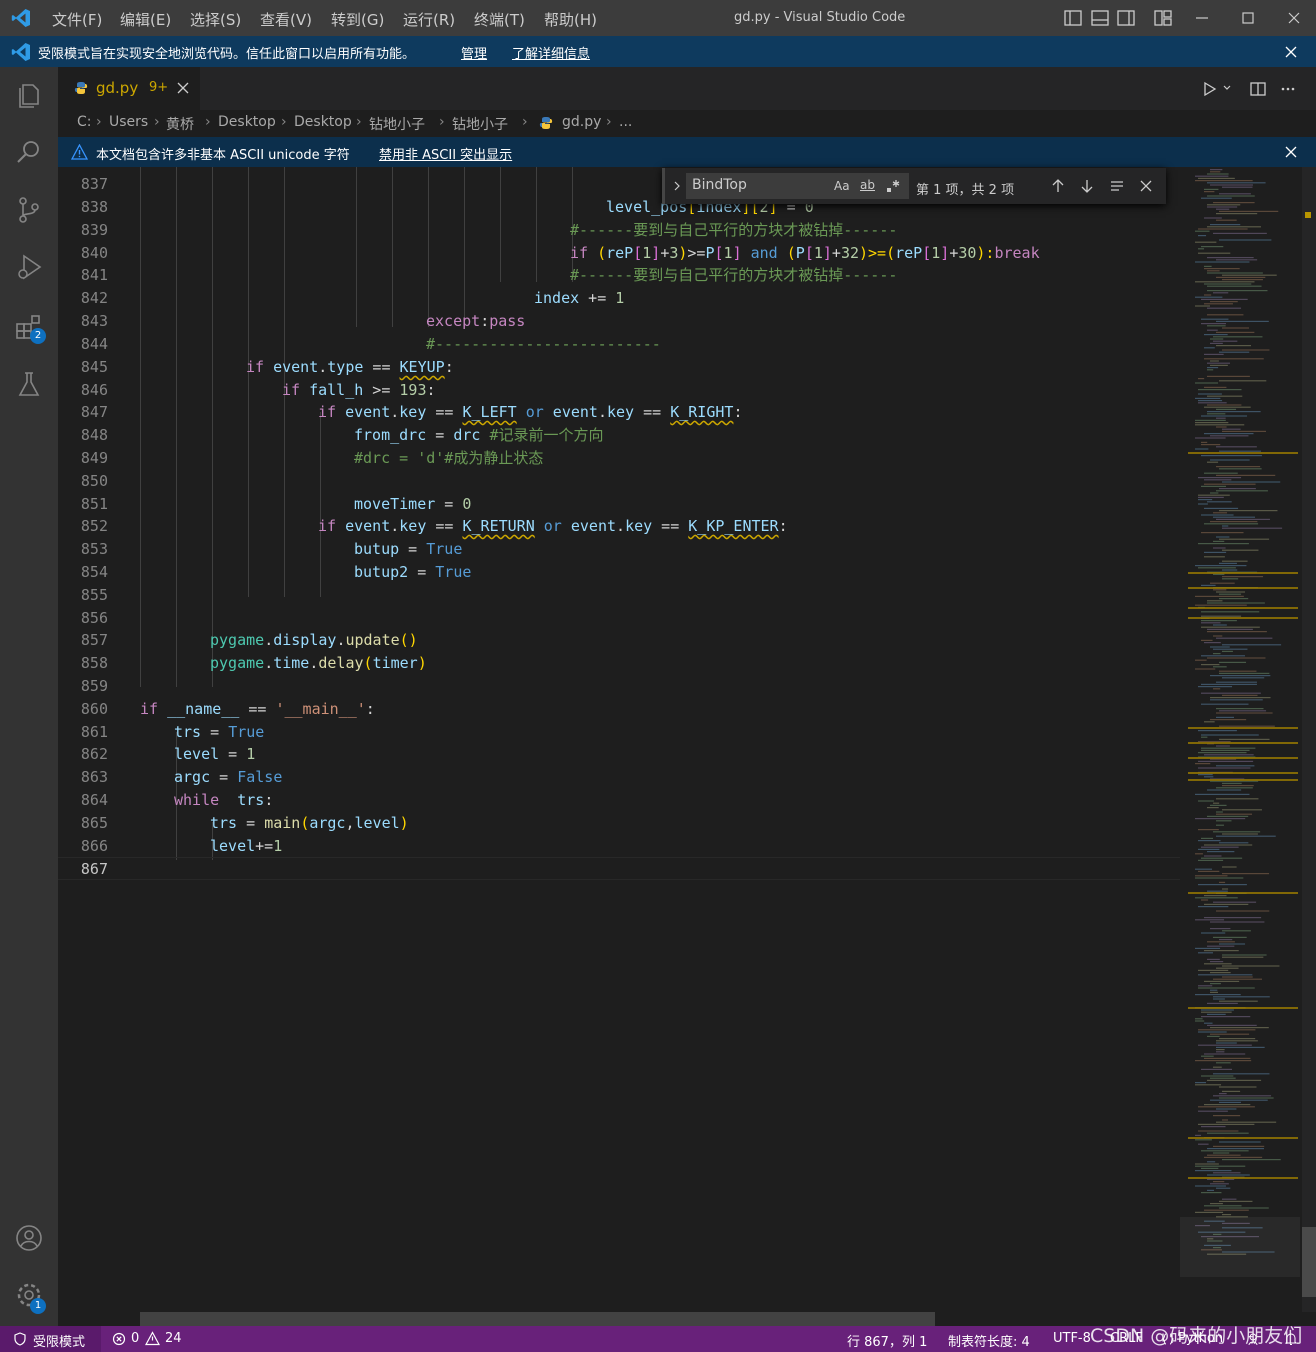 This screenshot has height=1352, width=1316. Describe the element at coordinates (797, 186) in the screenshot. I see `find-input: BindTop Aa ab` at that location.